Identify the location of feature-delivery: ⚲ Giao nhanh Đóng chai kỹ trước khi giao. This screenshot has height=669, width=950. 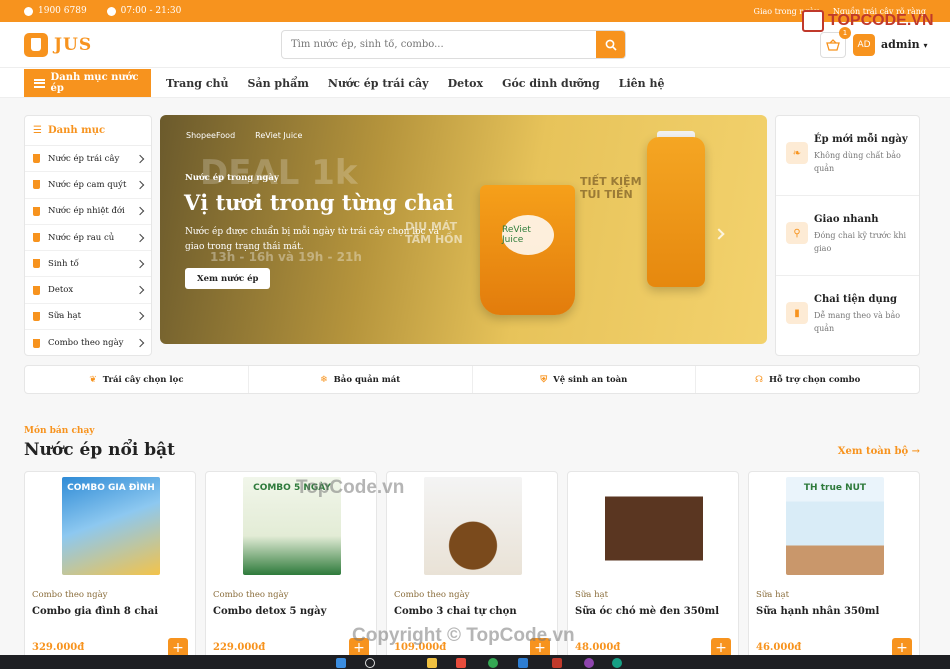
(847, 236).